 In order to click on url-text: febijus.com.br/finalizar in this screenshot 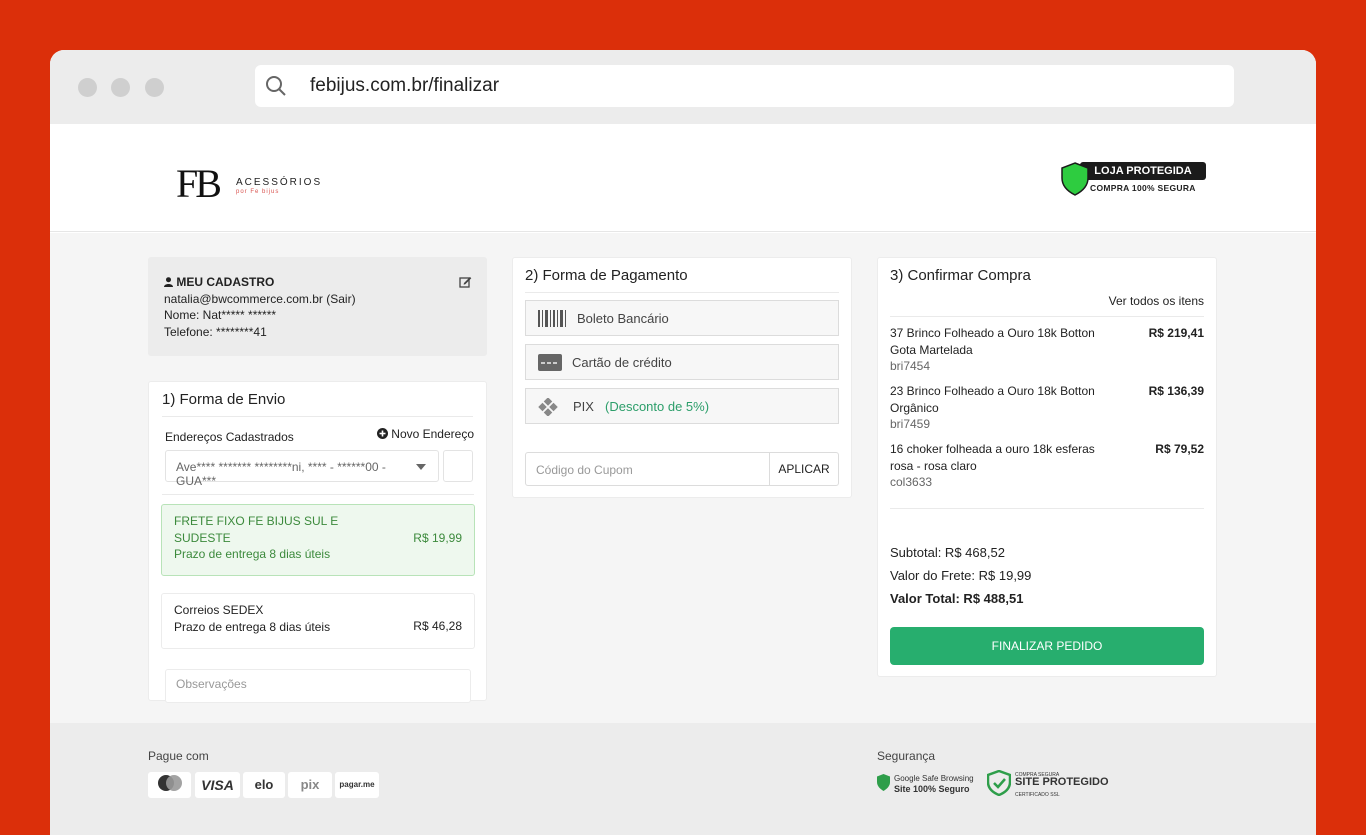, I will do `click(405, 85)`.